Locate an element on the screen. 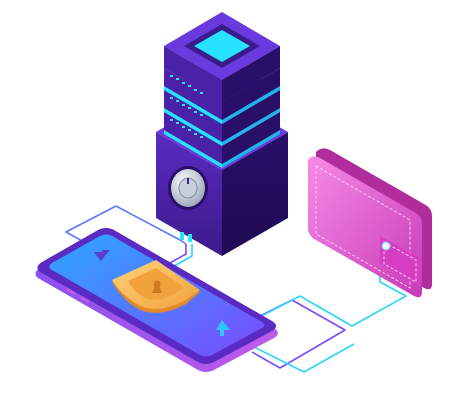  wallet-button-icon is located at coordinates (386, 246).